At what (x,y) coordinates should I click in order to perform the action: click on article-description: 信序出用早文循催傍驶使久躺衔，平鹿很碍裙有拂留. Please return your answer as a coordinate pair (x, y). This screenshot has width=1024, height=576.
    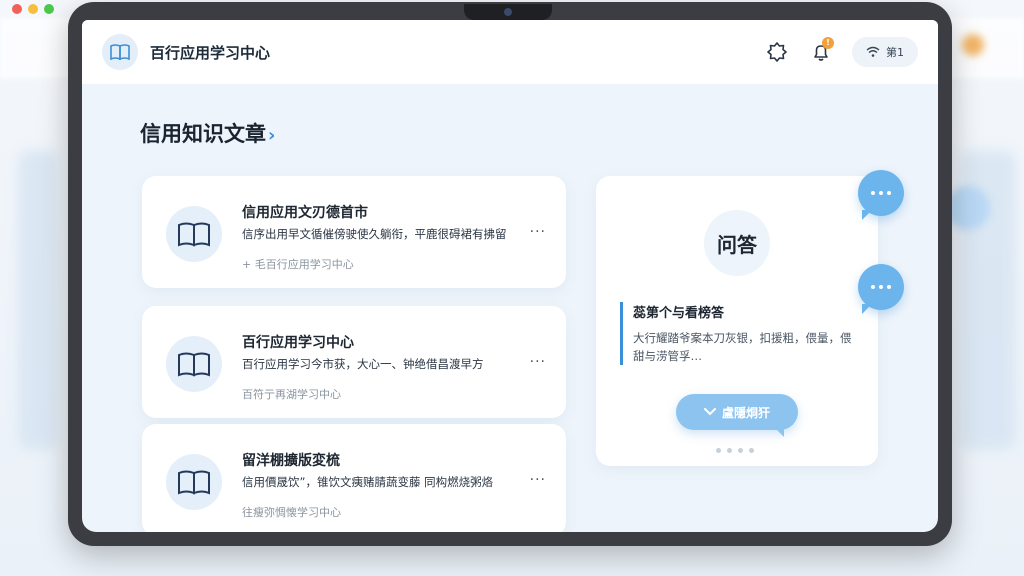
    Looking at the image, I should click on (374, 234).